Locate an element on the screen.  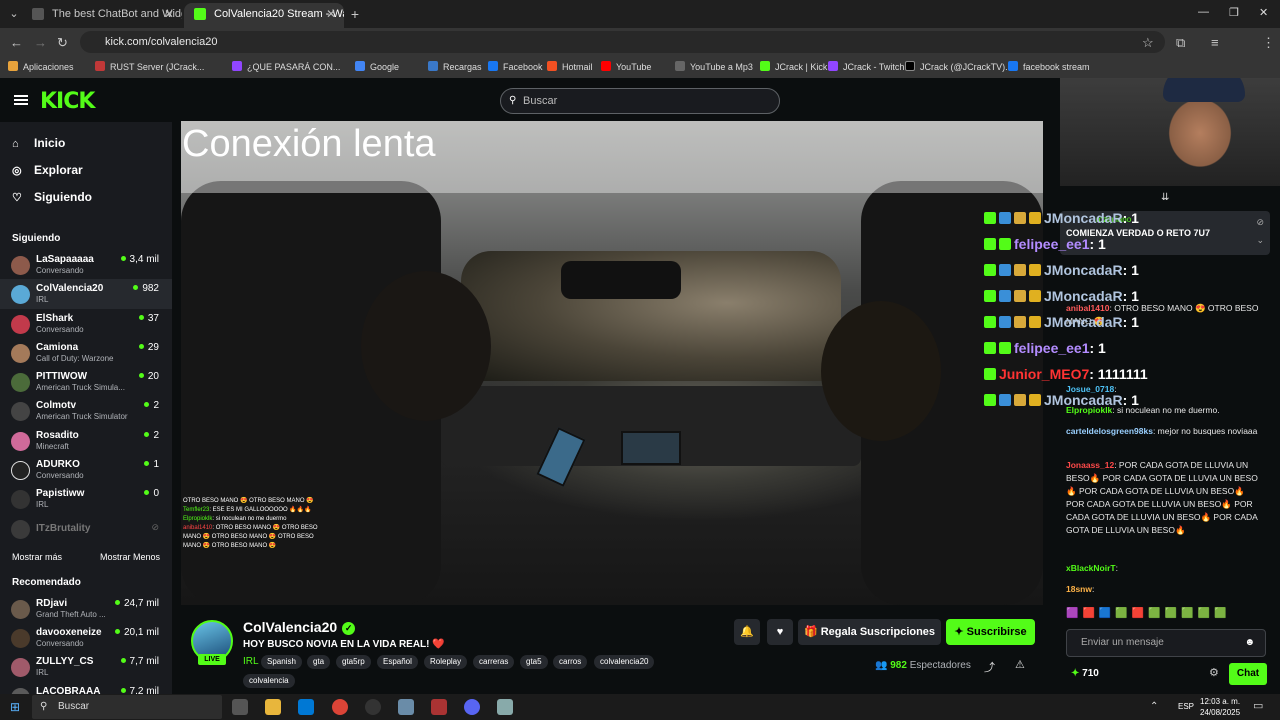
following-channel: ADURKO Conversando 1 is located at coordinates (86, 470).